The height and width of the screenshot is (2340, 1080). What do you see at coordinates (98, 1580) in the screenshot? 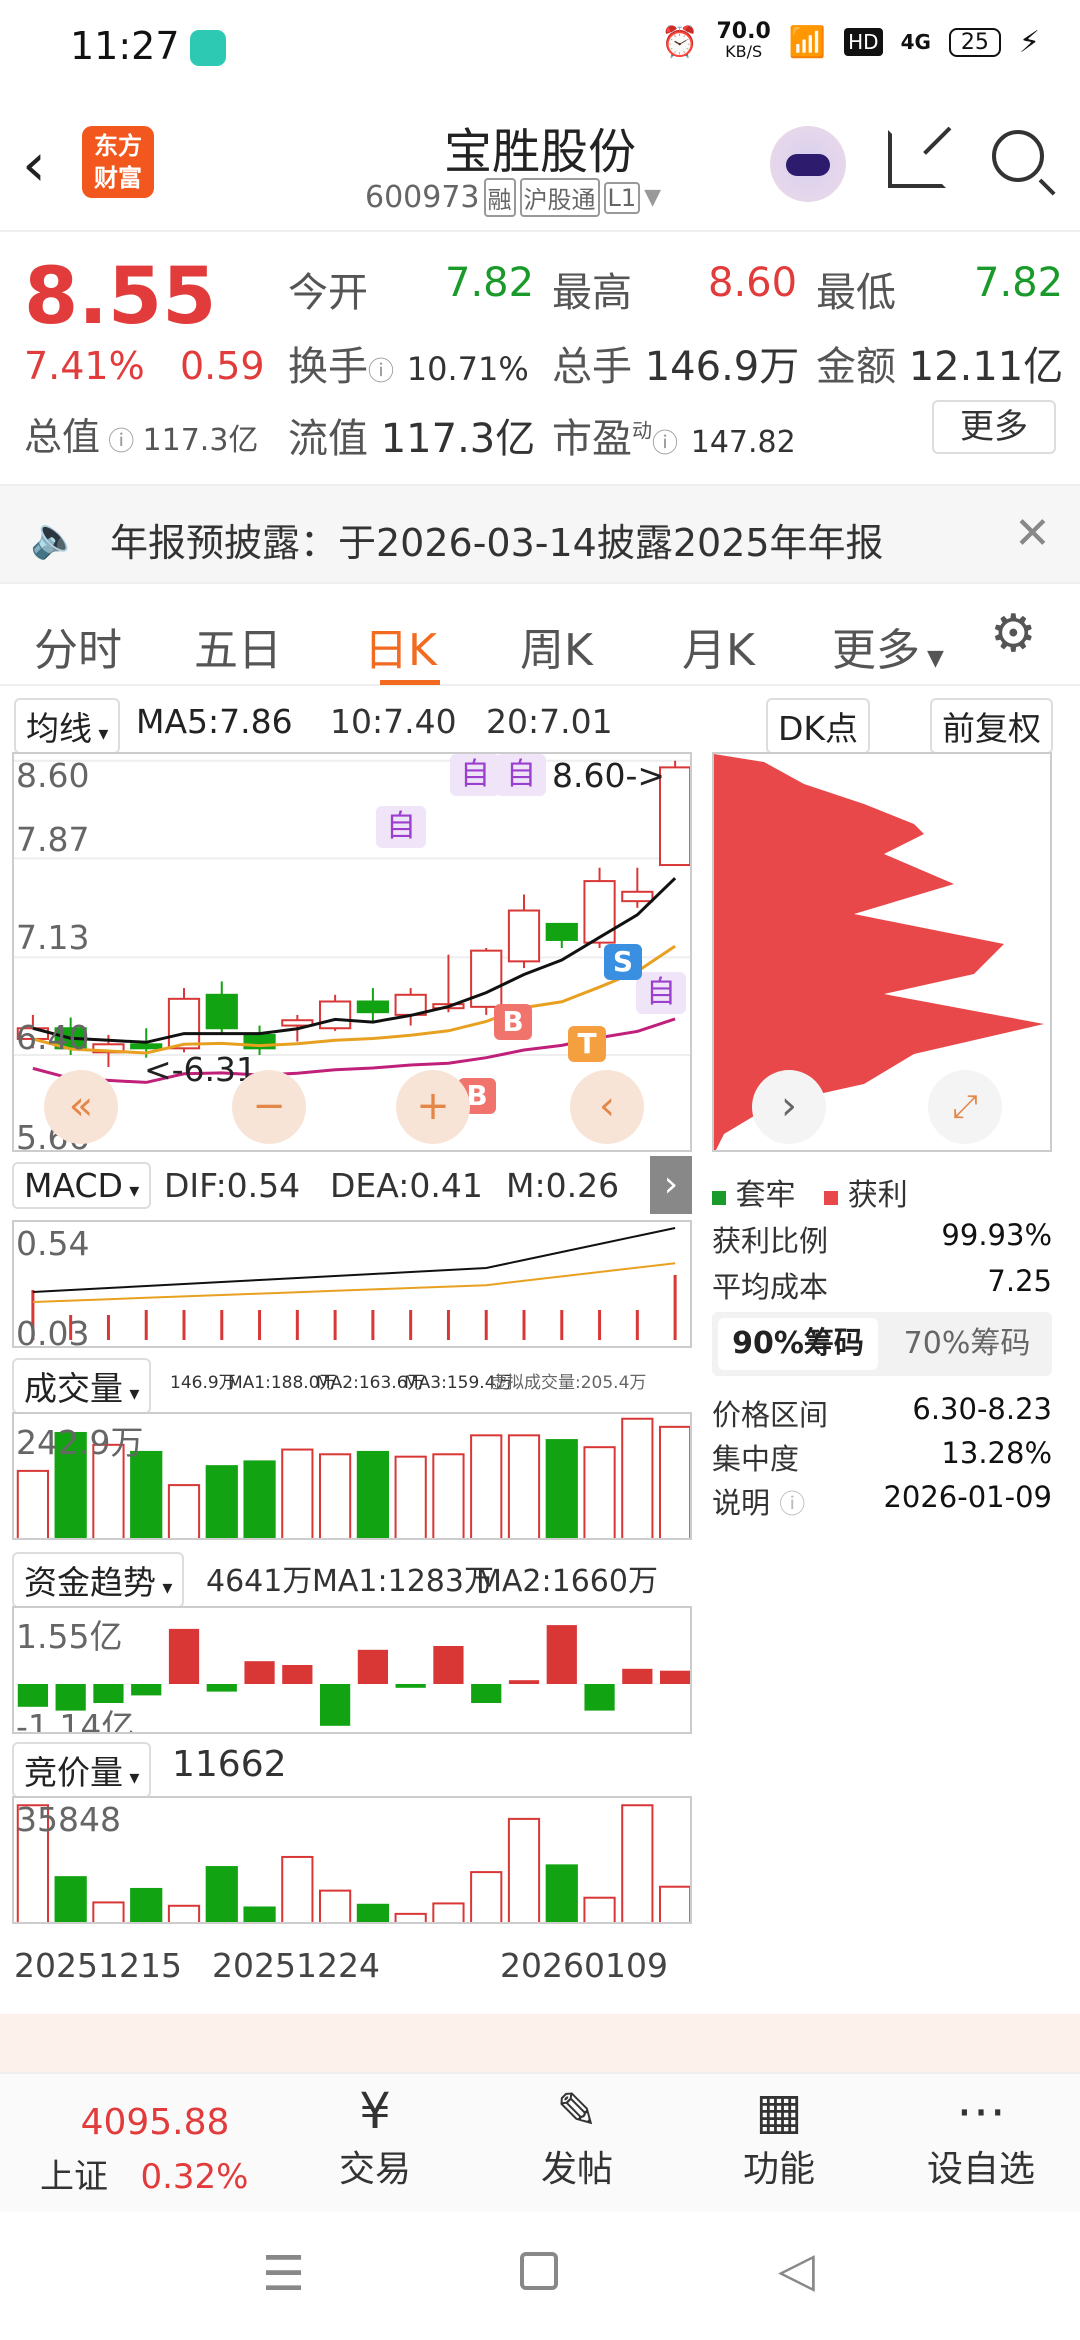
I see `fund-trend-selector: 资金趋势 ▾` at bounding box center [98, 1580].